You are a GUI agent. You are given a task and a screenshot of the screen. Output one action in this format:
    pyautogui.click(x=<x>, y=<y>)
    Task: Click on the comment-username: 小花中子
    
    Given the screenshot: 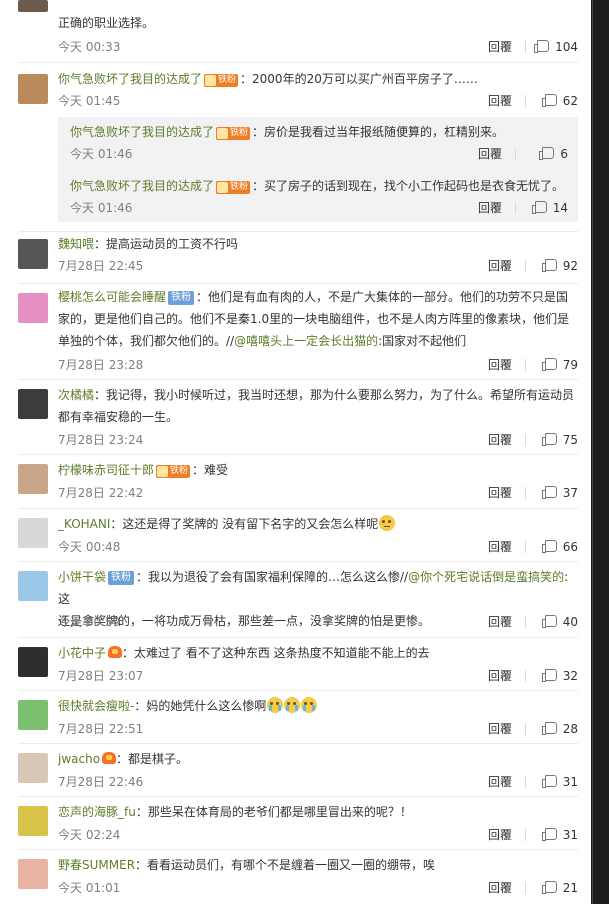 What is the action you would take?
    pyautogui.click(x=82, y=653)
    